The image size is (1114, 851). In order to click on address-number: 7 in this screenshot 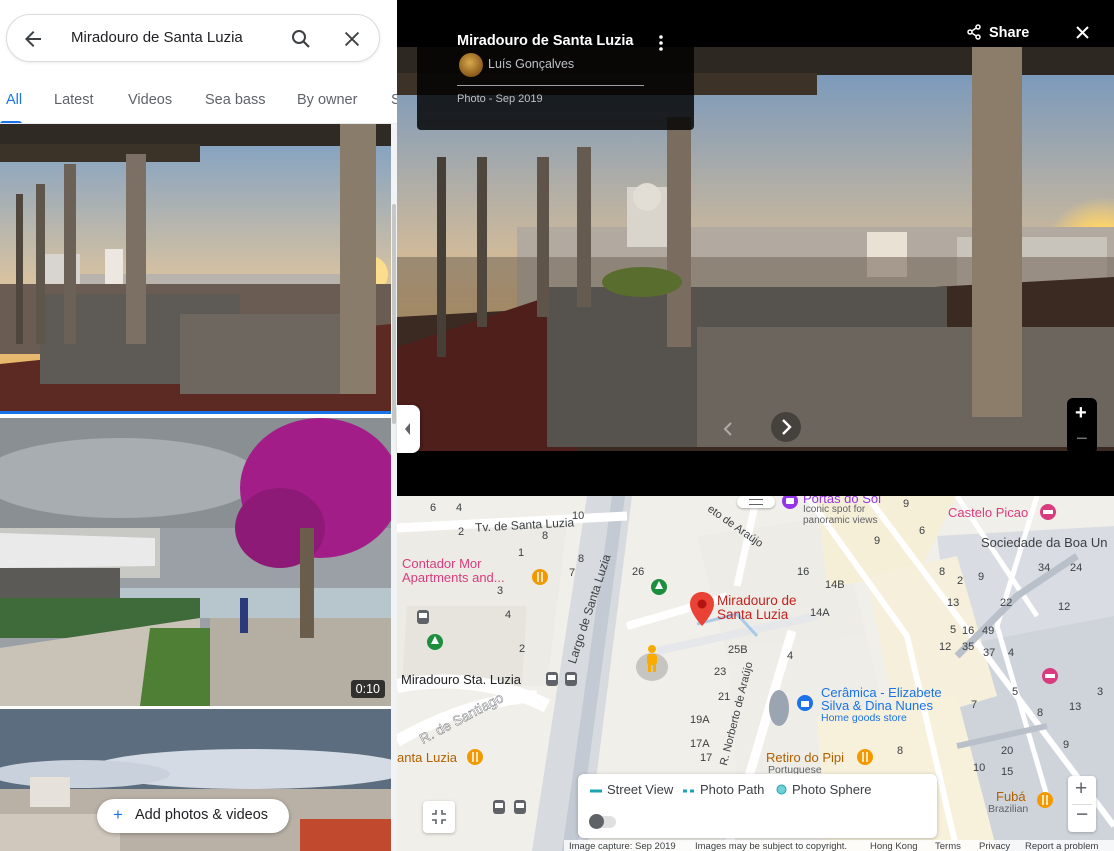, I will do `click(974, 705)`.